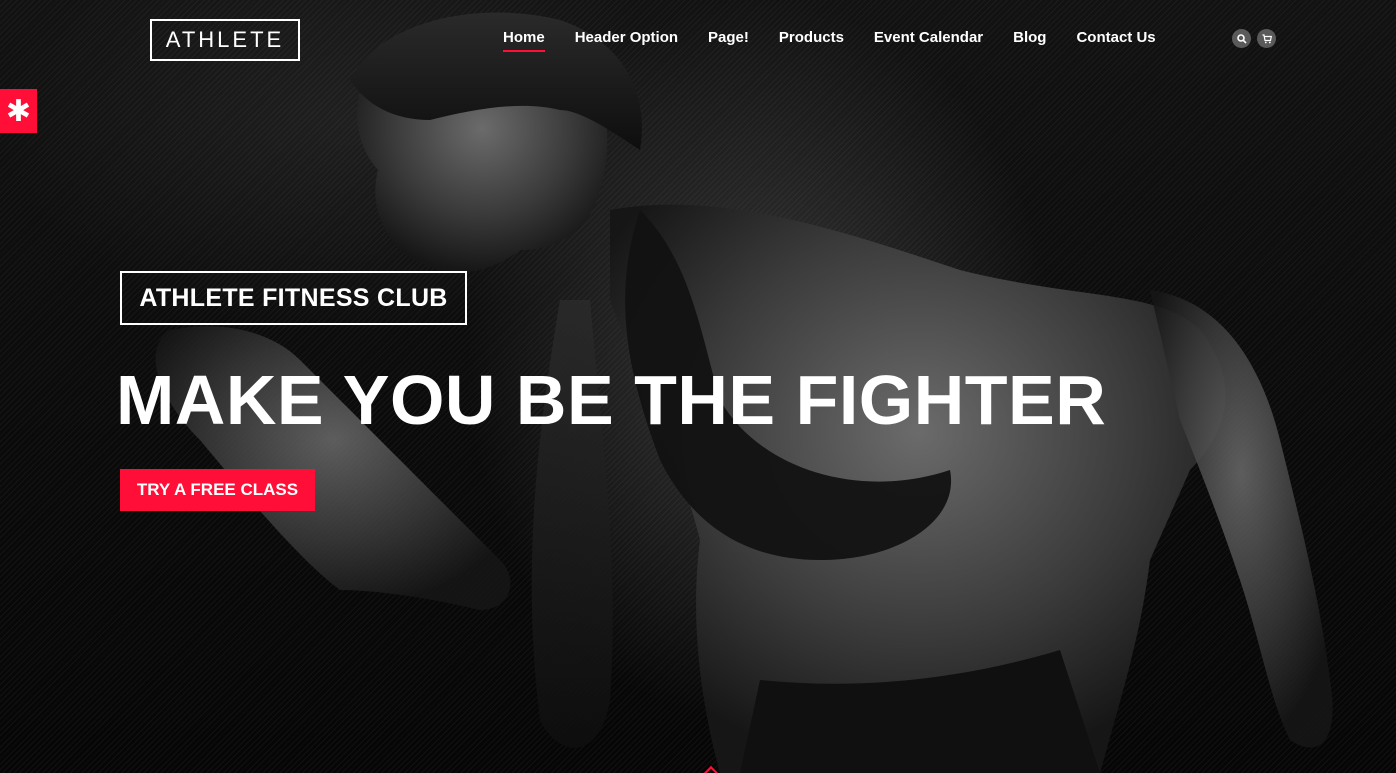 The image size is (1396, 773). Describe the element at coordinates (524, 40) in the screenshot. I see `nav-item-home: Home` at that location.